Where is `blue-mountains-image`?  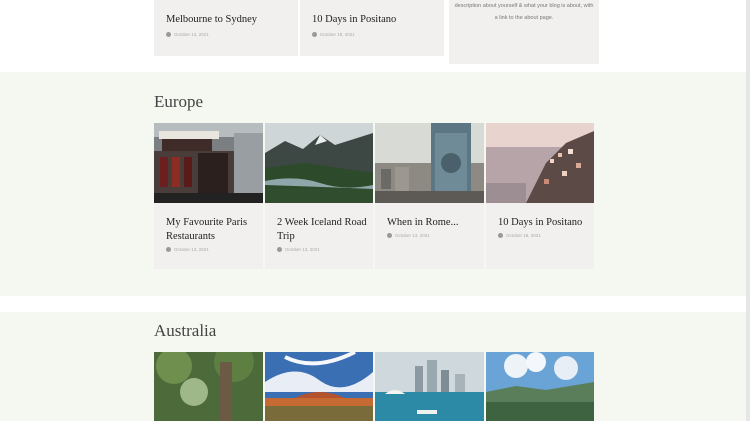 blue-mountains-image is located at coordinates (540, 386).